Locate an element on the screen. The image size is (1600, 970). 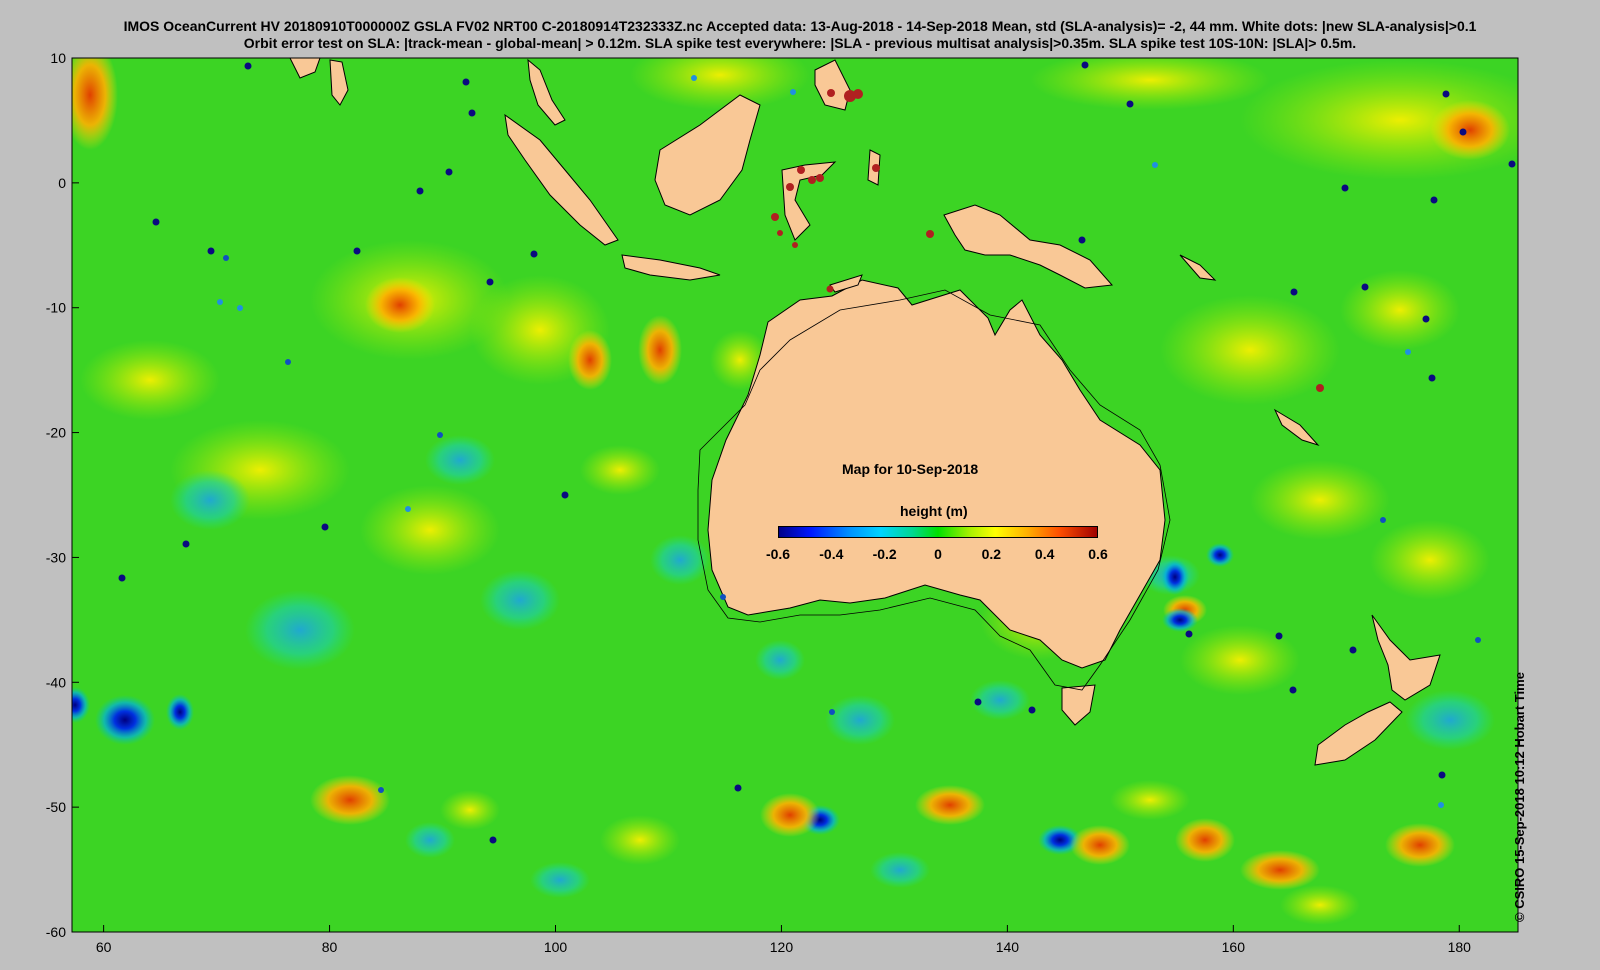
colorbar-tick-label: 0.4 is located at coordinates (1044, 554).